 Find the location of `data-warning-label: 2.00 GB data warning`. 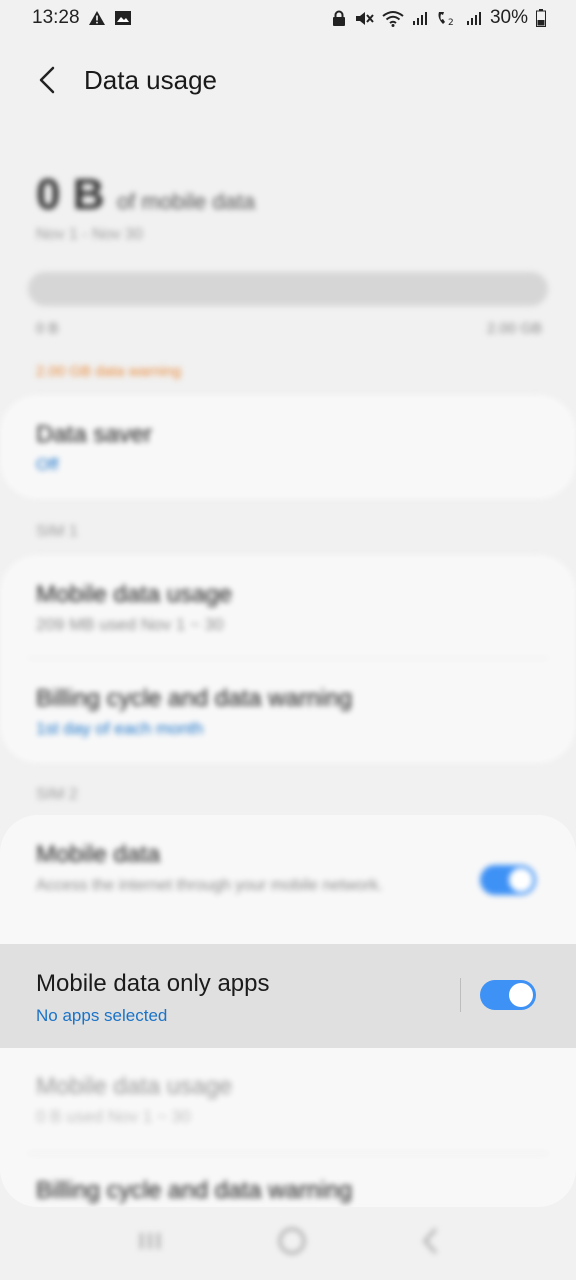

data-warning-label: 2.00 GB data warning is located at coordinates (109, 371).